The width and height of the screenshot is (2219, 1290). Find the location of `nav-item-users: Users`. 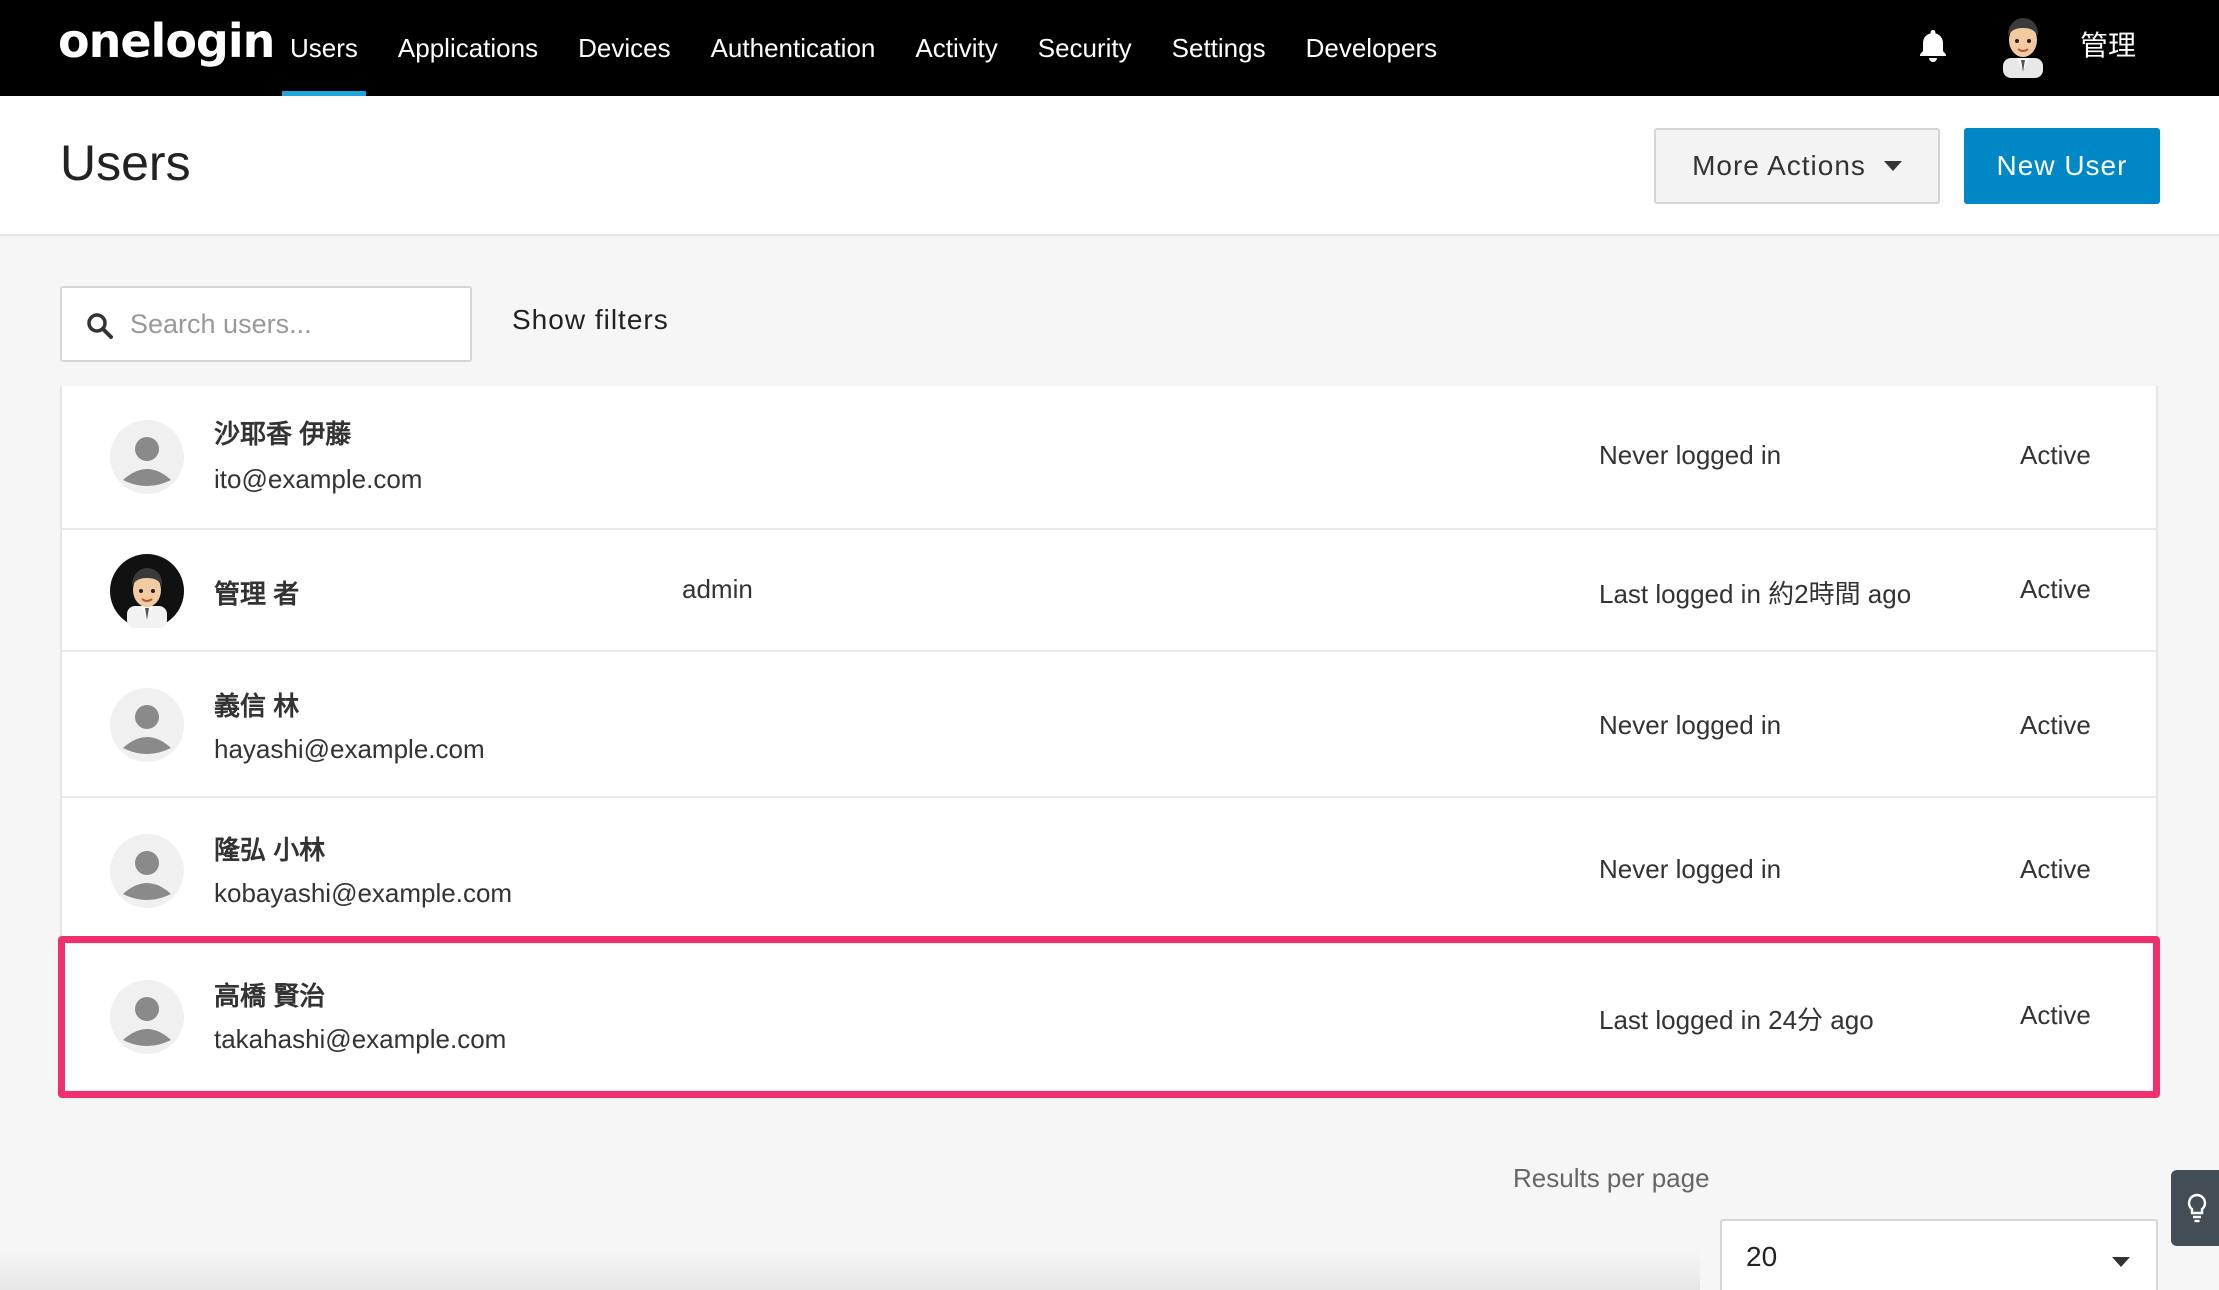

nav-item-users: Users is located at coordinates (324, 48).